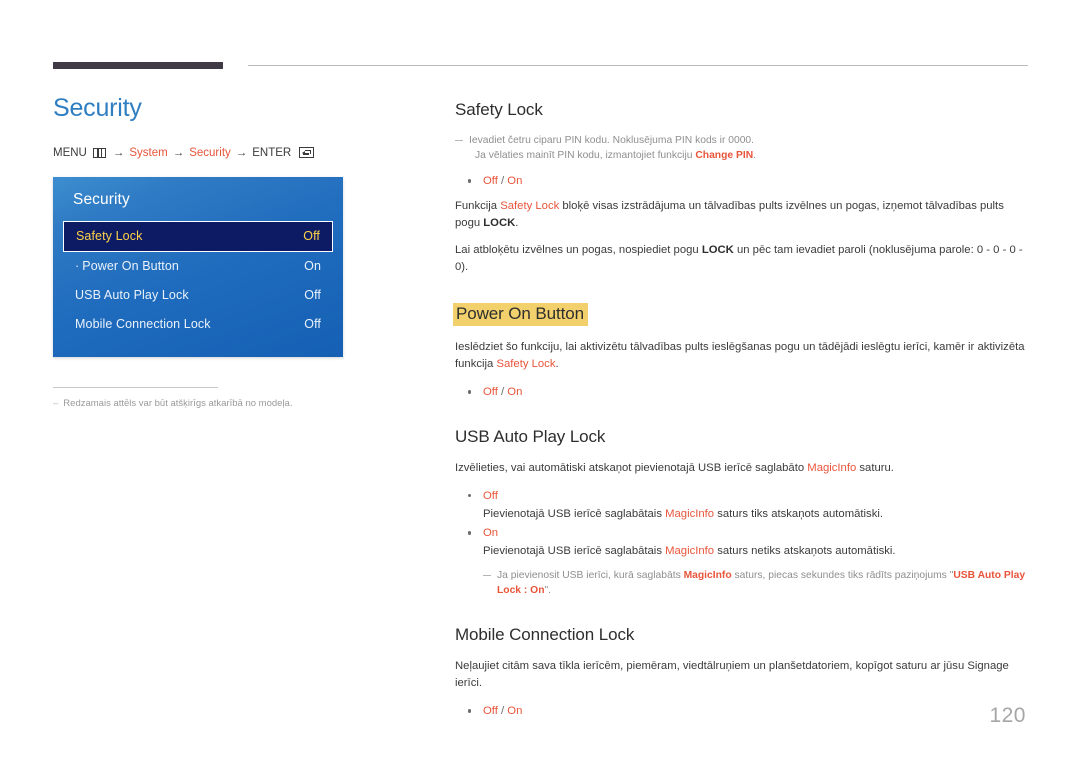 The height and width of the screenshot is (763, 1080). I want to click on breadcrumb-item-system: System, so click(148, 152).